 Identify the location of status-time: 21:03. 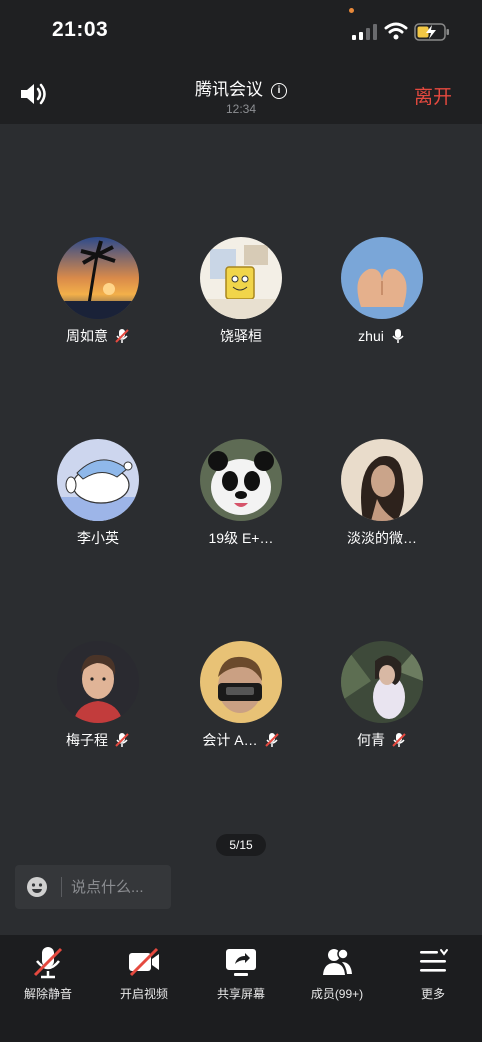
(80, 29).